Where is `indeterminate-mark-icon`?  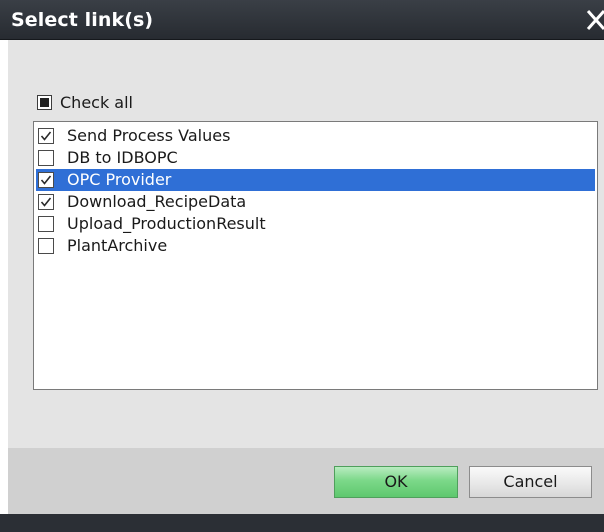 indeterminate-mark-icon is located at coordinates (44, 102).